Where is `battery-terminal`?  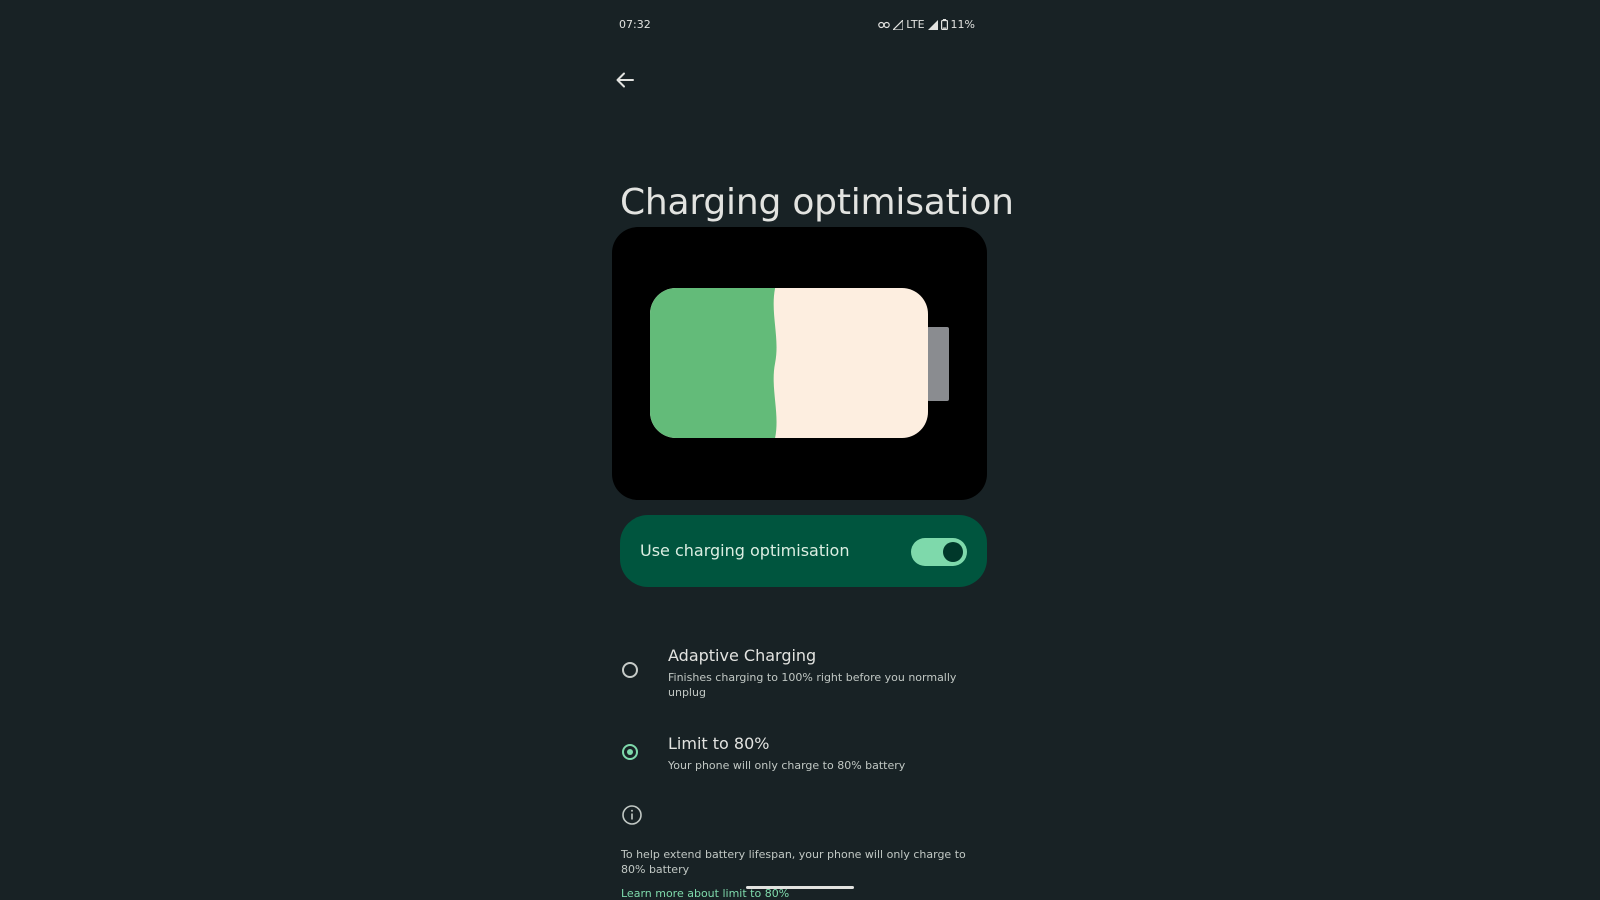 battery-terminal is located at coordinates (938, 364).